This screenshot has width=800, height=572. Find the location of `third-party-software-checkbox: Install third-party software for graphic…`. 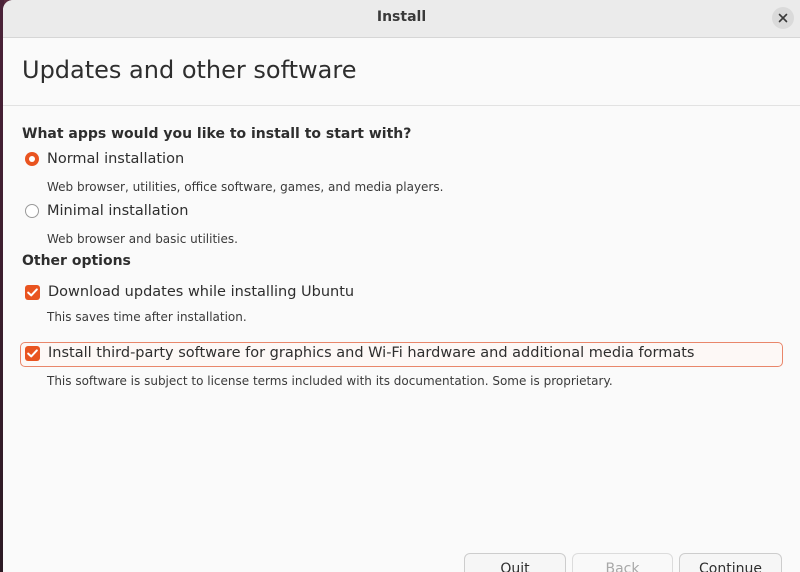

third-party-software-checkbox: Install third-party software for graphic… is located at coordinates (359, 353).